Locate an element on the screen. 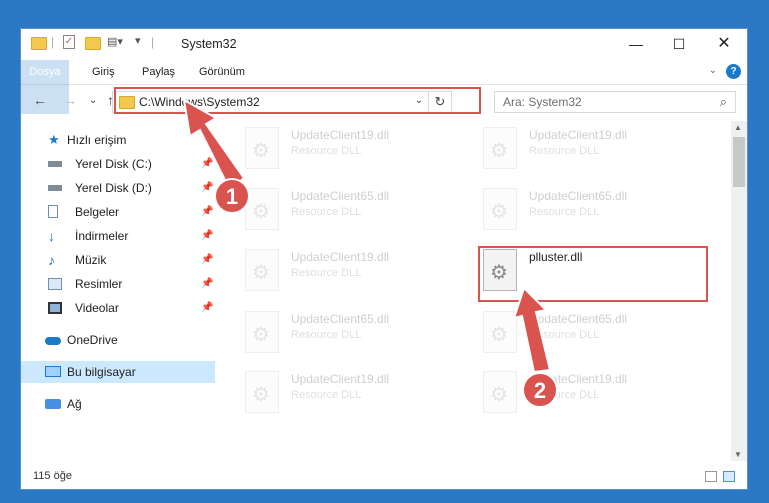 The image size is (769, 503). video-icon is located at coordinates (55, 308).